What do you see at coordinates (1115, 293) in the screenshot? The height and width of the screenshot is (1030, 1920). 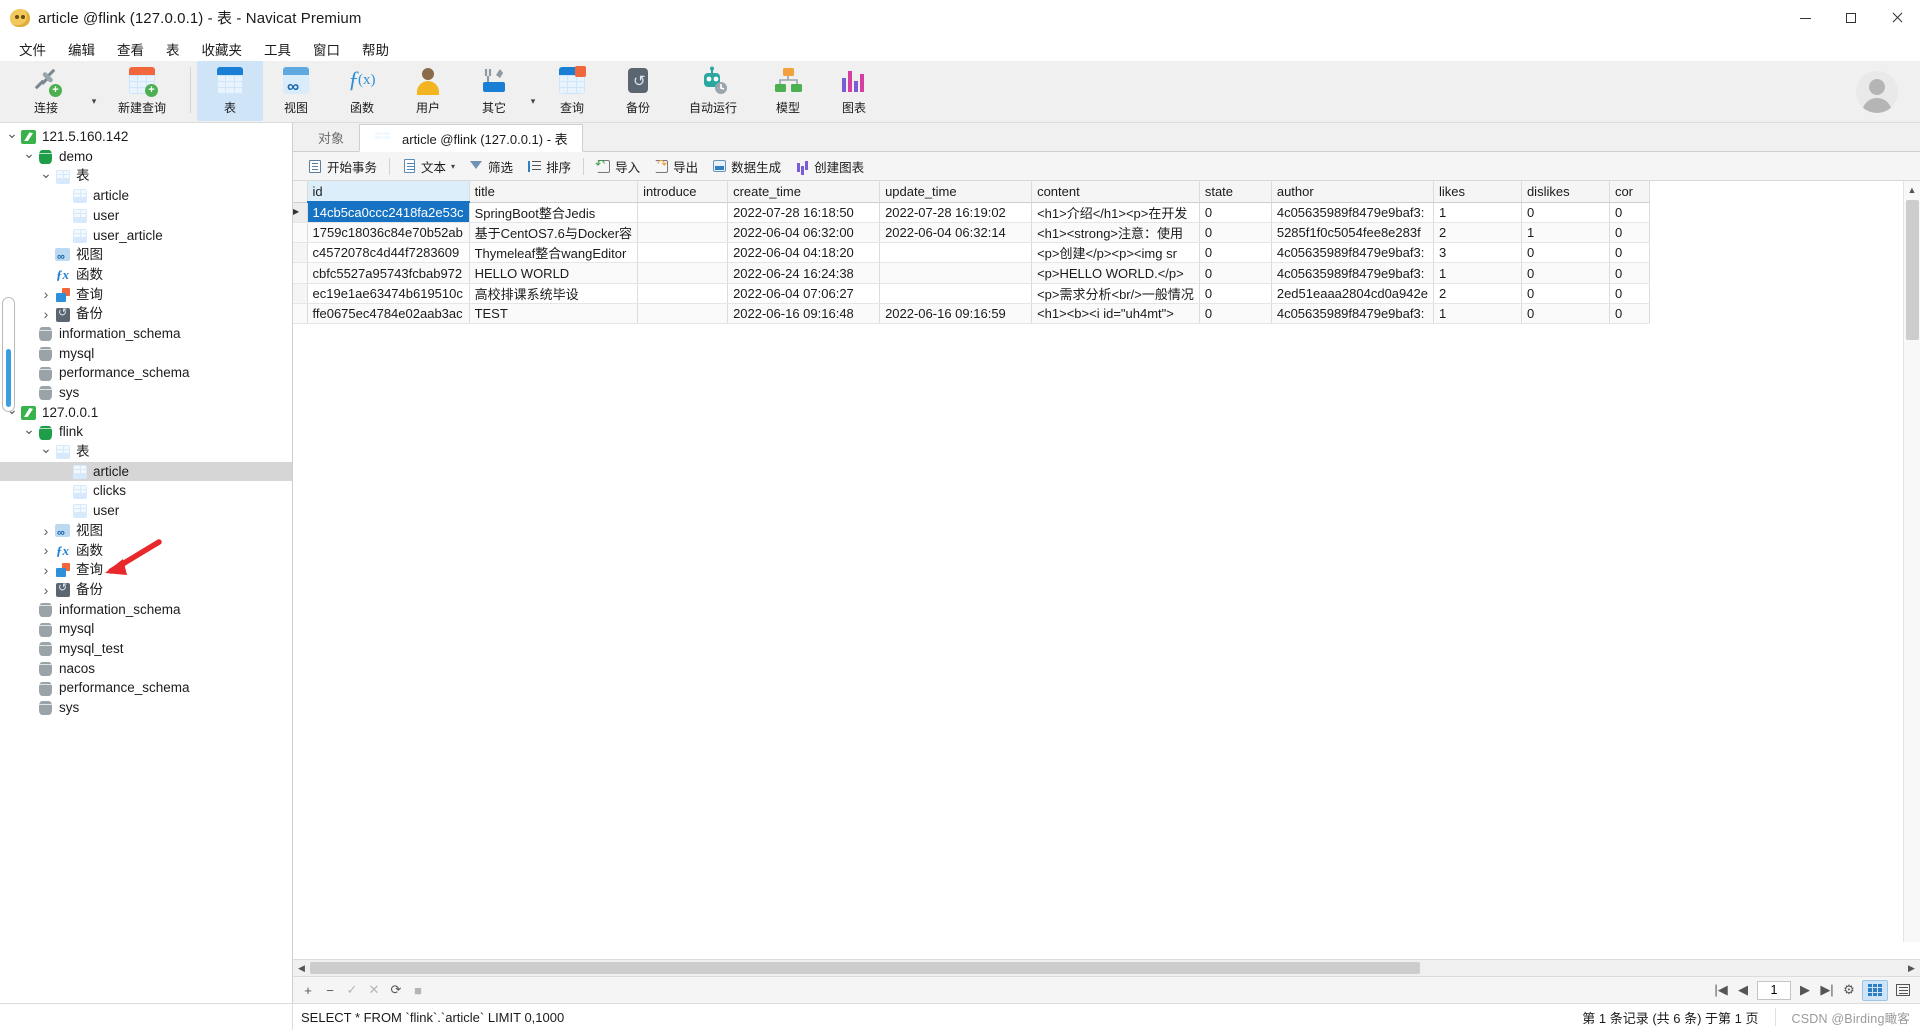 I see `cell-content: <p>需求分析<br/>一般情况` at bounding box center [1115, 293].